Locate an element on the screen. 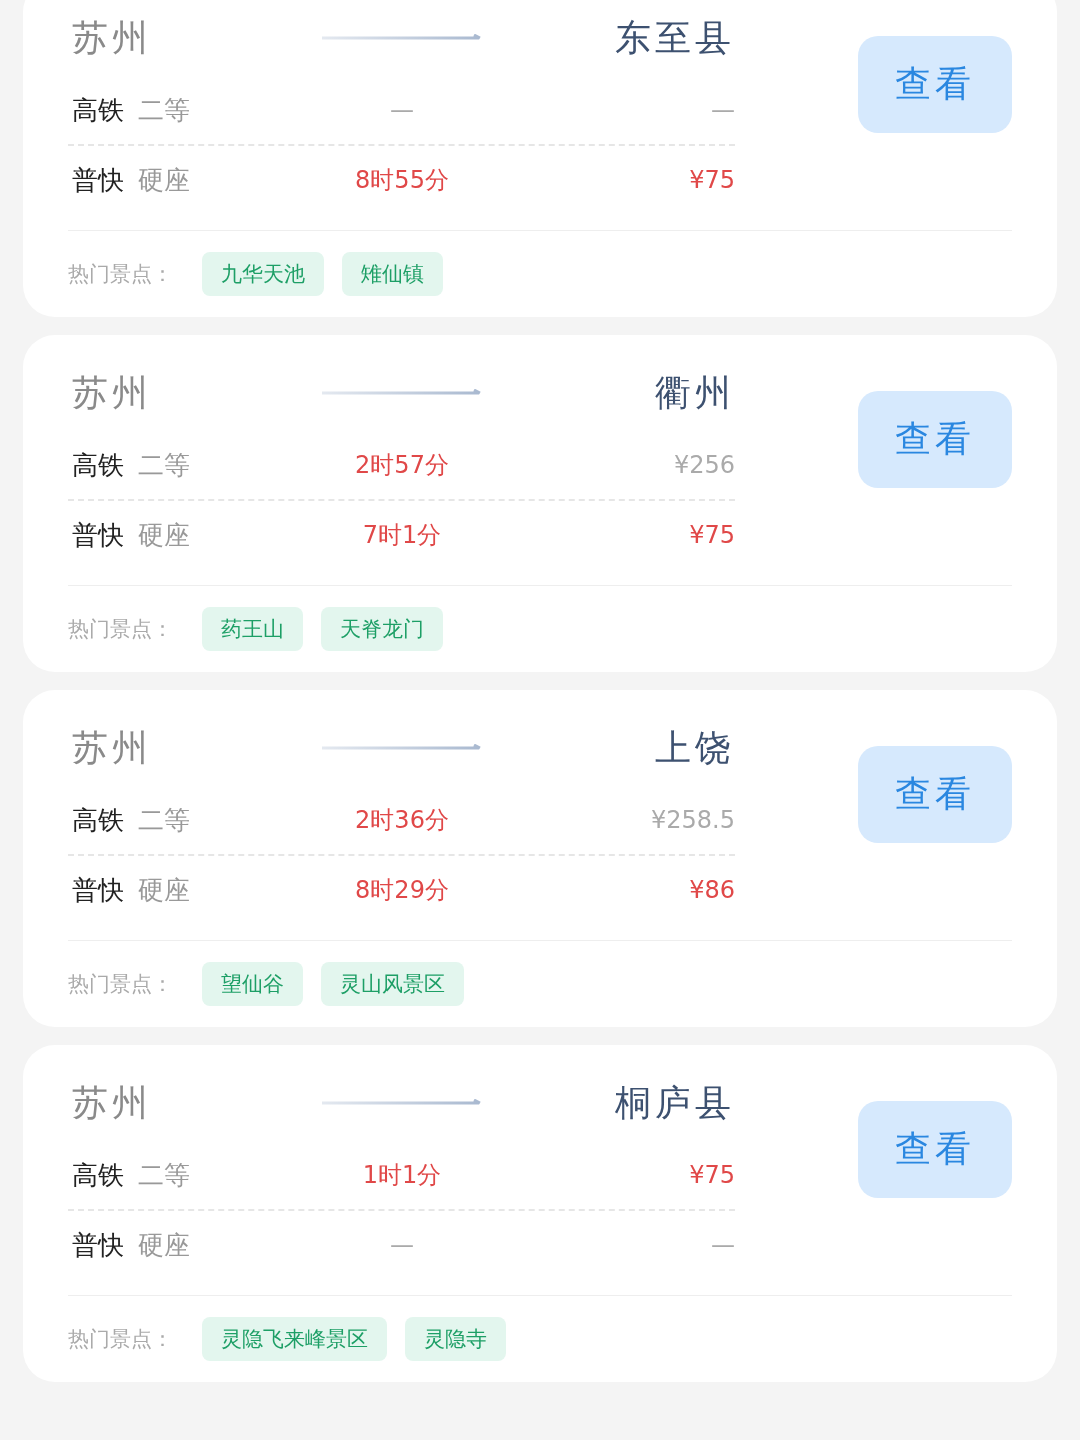 Image resolution: width=1080 pixels, height=1440 pixels. spot-tag: 灵山风景区 is located at coordinates (392, 984).